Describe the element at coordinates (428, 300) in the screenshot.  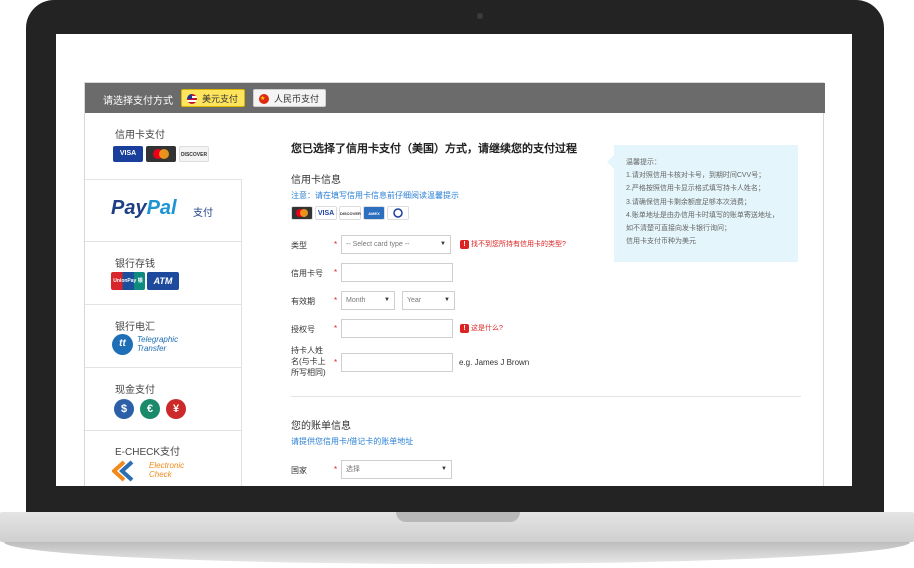
I see `expiry-year-select: Year ▼` at that location.